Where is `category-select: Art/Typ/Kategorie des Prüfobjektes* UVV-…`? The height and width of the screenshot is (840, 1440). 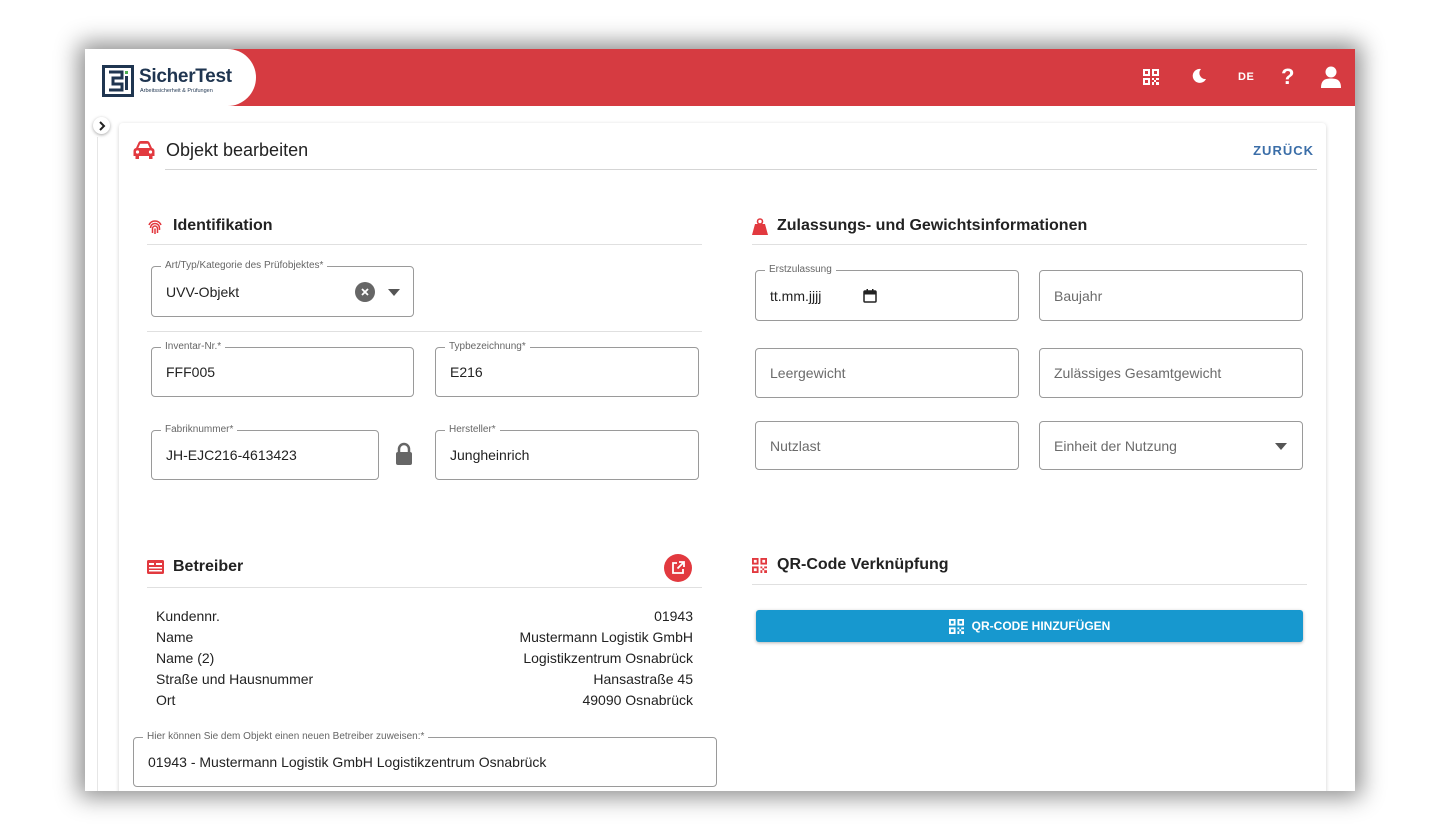
category-select: Art/Typ/Kategorie des Prüfobjektes* UVV-… is located at coordinates (282, 288).